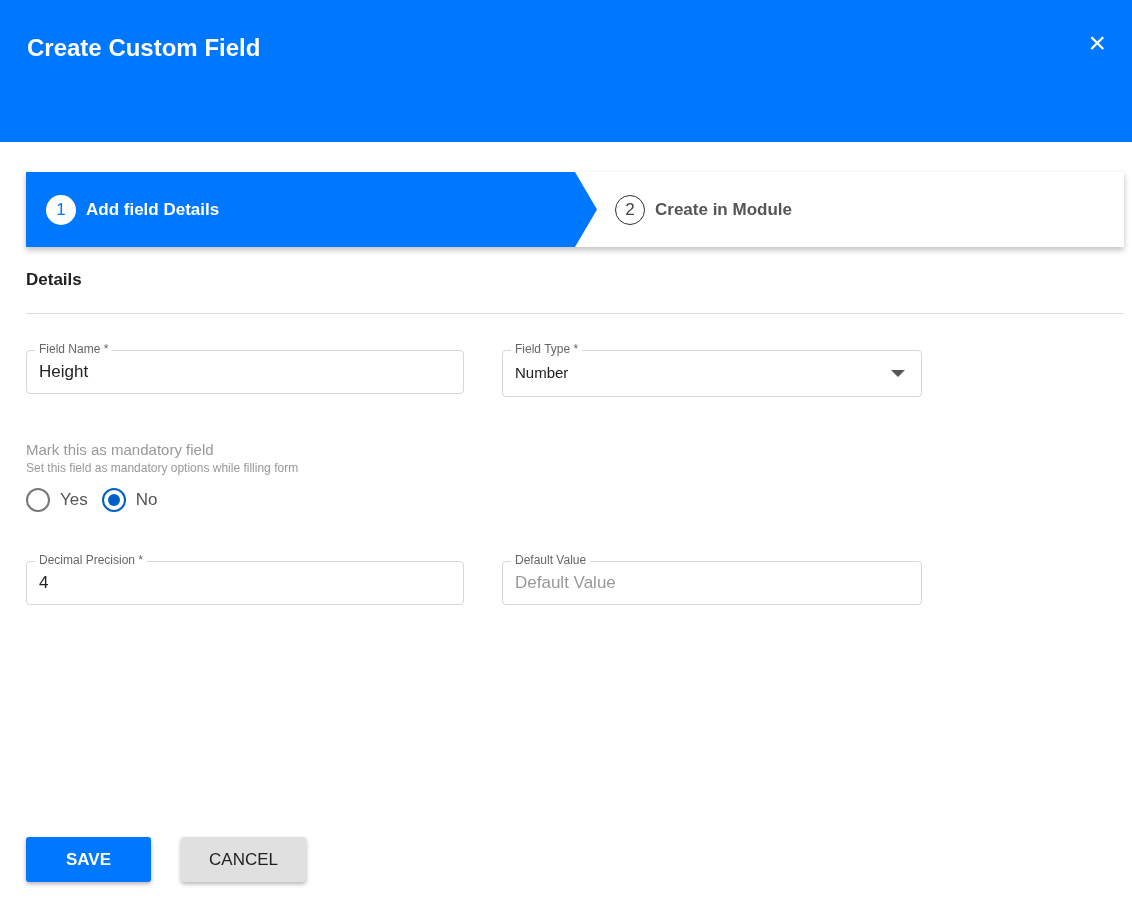 Image resolution: width=1132 pixels, height=904 pixels. What do you see at coordinates (61, 209) in the screenshot?
I see `step-number: 1` at bounding box center [61, 209].